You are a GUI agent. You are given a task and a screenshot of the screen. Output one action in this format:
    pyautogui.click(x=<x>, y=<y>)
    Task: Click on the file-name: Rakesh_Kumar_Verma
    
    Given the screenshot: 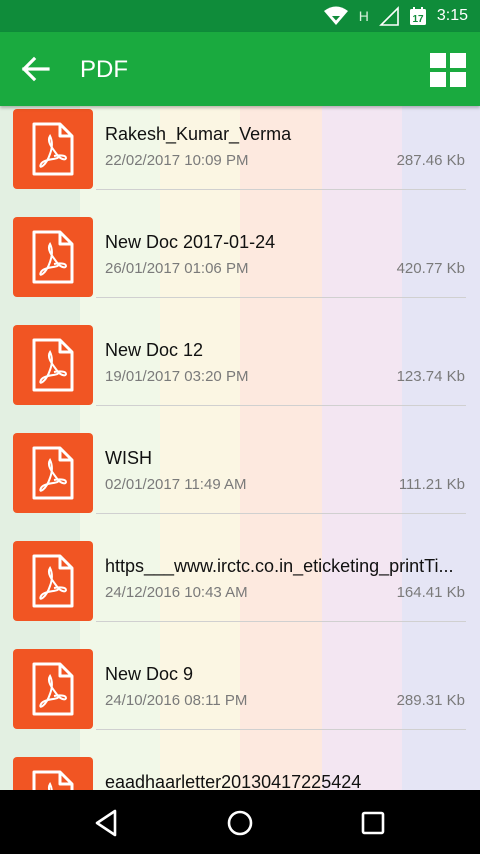 What is the action you would take?
    pyautogui.click(x=198, y=134)
    